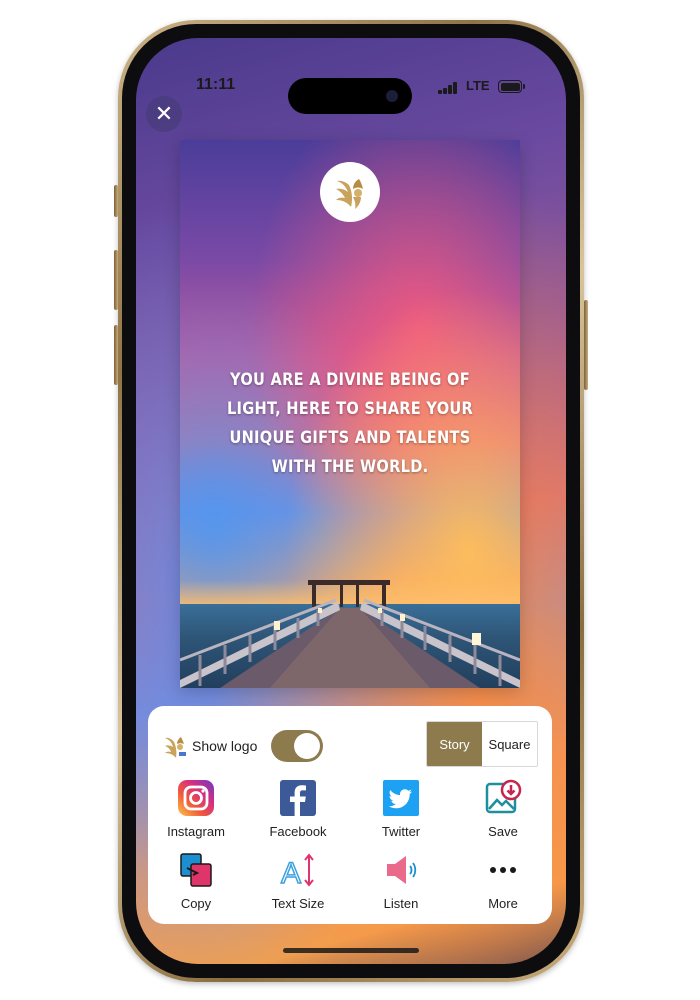 The height and width of the screenshot is (1000, 700). Describe the element at coordinates (401, 870) in the screenshot. I see `speaker-icon` at that location.